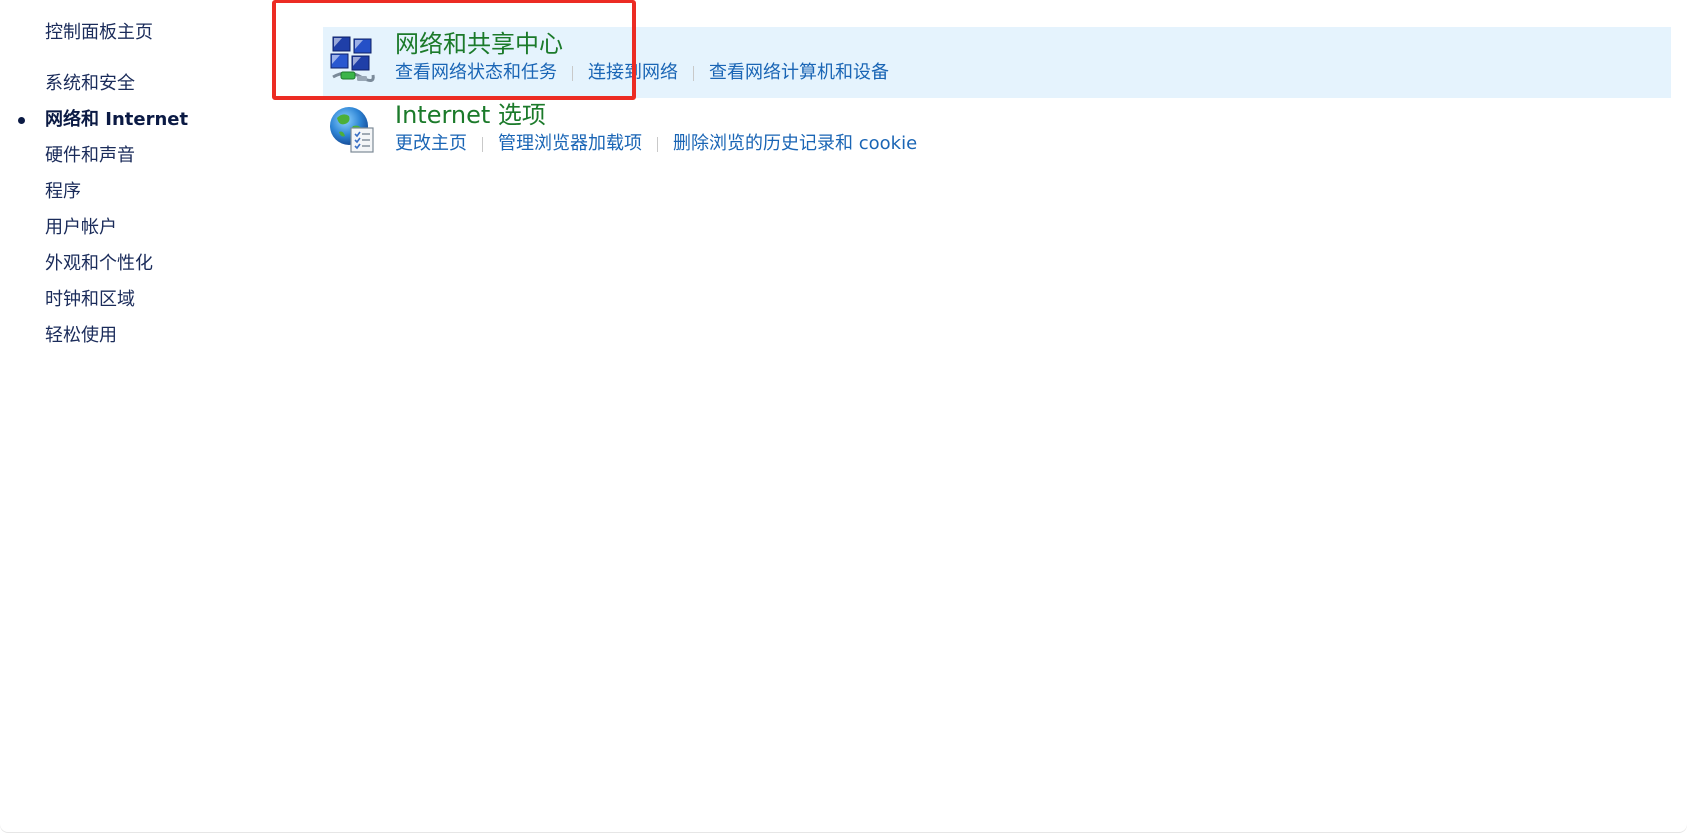 The width and height of the screenshot is (1687, 833). I want to click on sidebar-item-clock-region: 时钟和区域, so click(90, 300).